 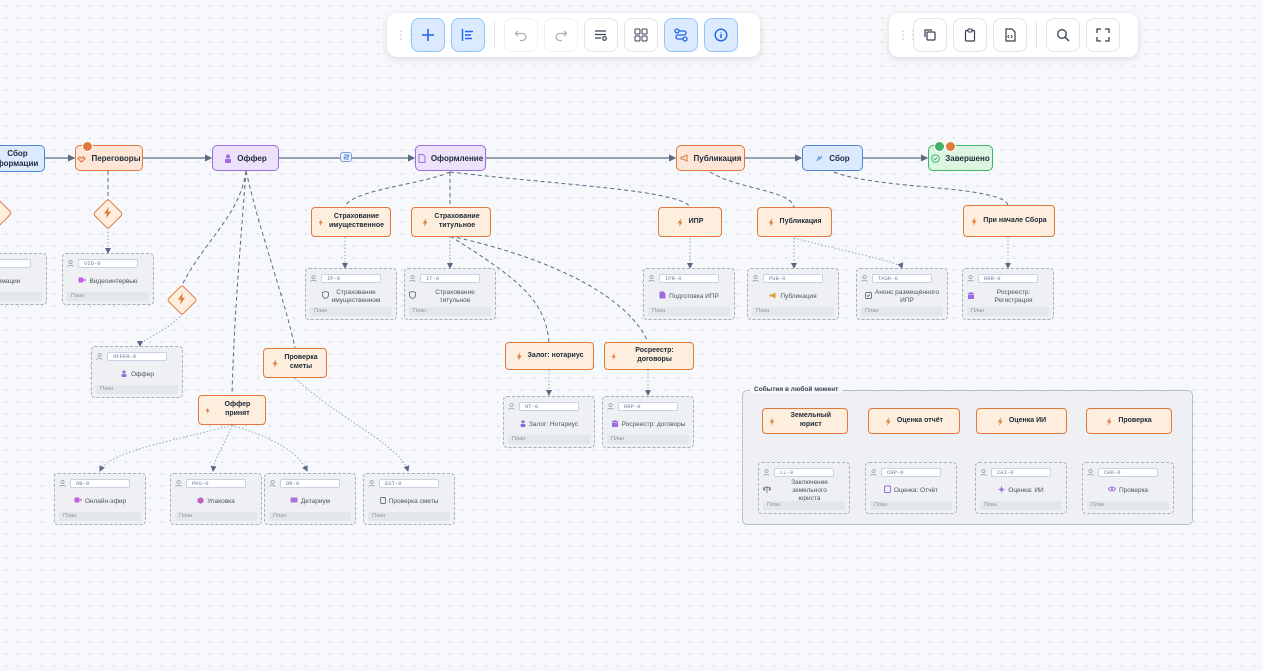 What do you see at coordinates (137, 372) in the screenshot?
I see `task-card-offer: OFFER-0 Оффер План` at bounding box center [137, 372].